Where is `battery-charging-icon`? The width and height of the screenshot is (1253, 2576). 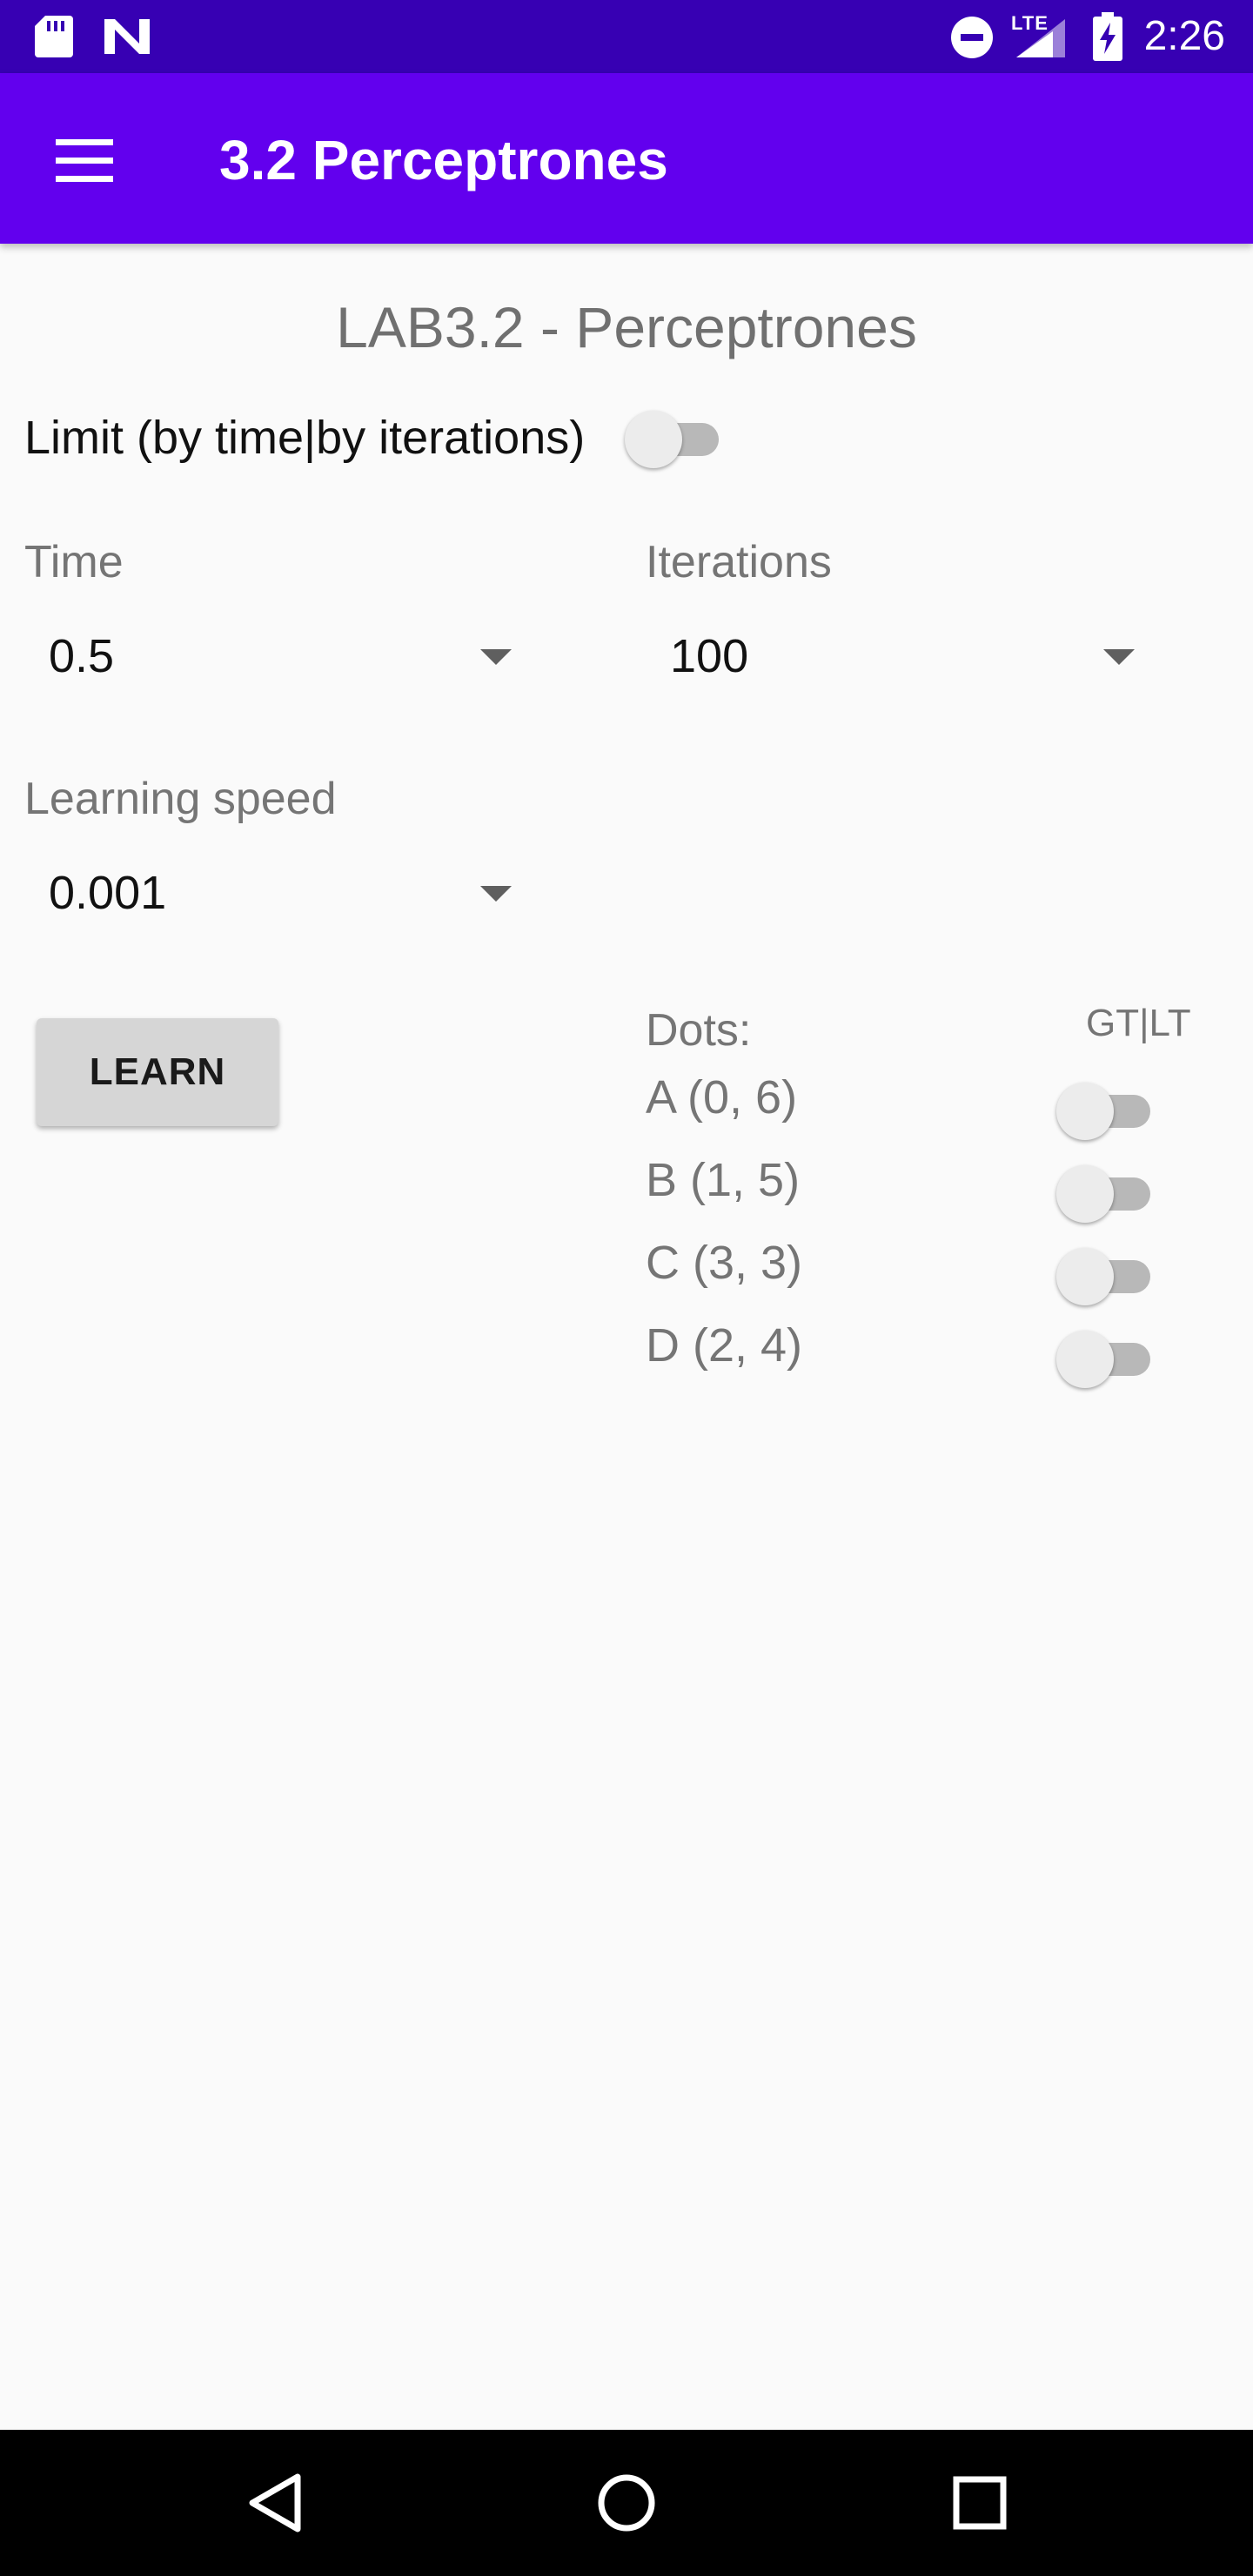
battery-charging-icon is located at coordinates (1107, 37).